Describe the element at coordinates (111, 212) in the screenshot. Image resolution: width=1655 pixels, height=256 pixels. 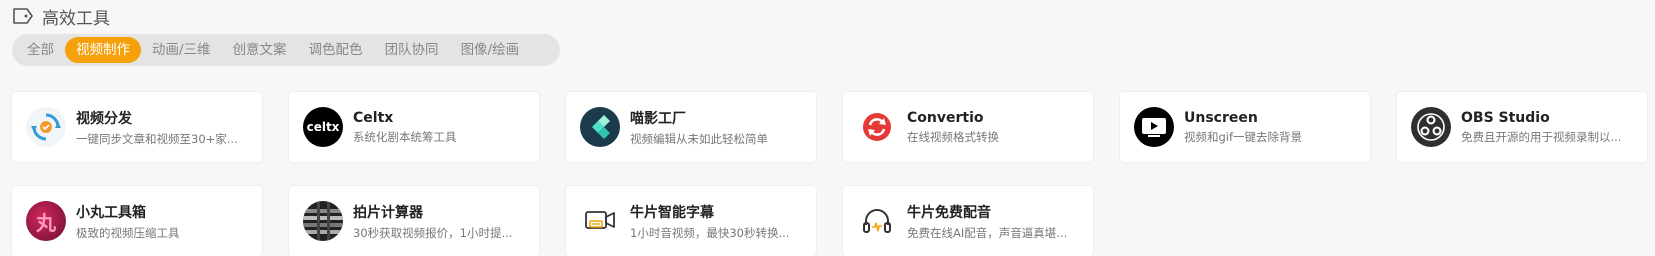
I see `tool-name: 小丸工具箱` at that location.